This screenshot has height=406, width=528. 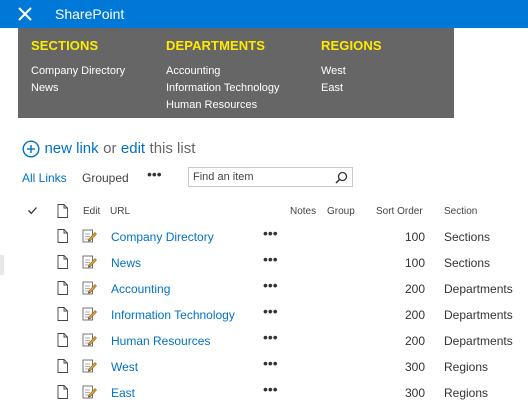 I want to click on view-grouped: Grouped, so click(x=105, y=178).